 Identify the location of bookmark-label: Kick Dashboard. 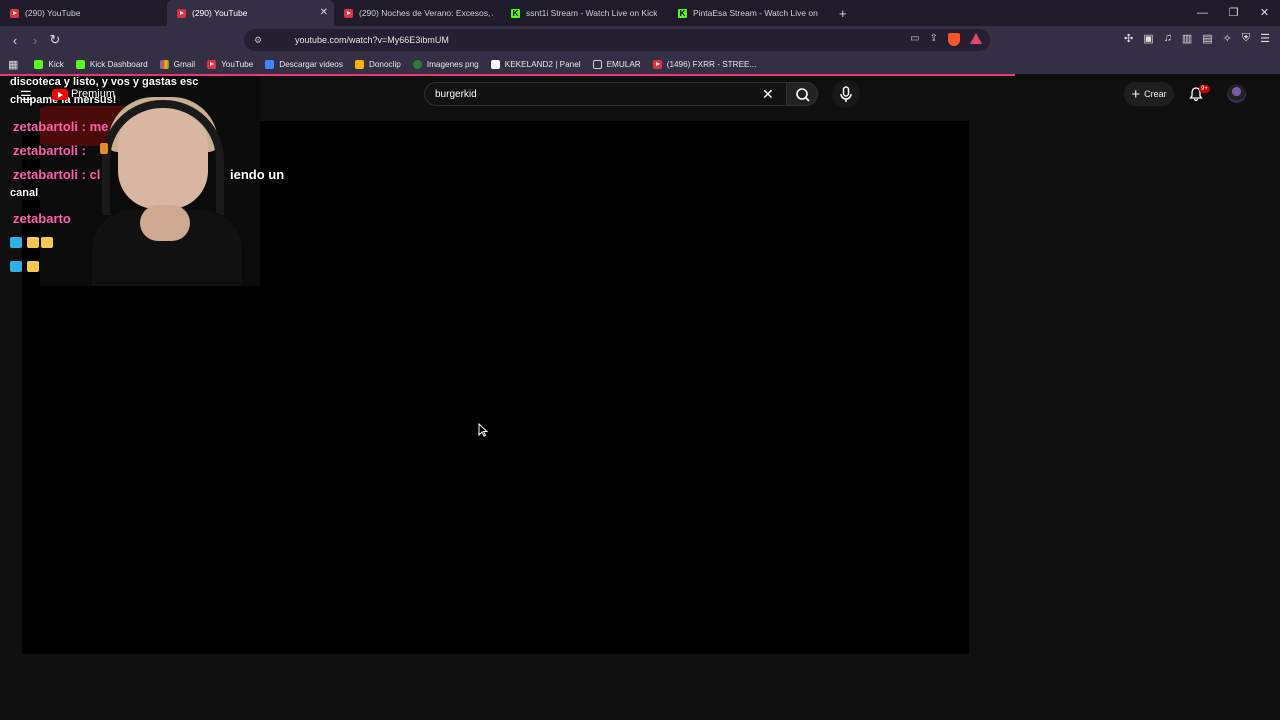
(118, 64).